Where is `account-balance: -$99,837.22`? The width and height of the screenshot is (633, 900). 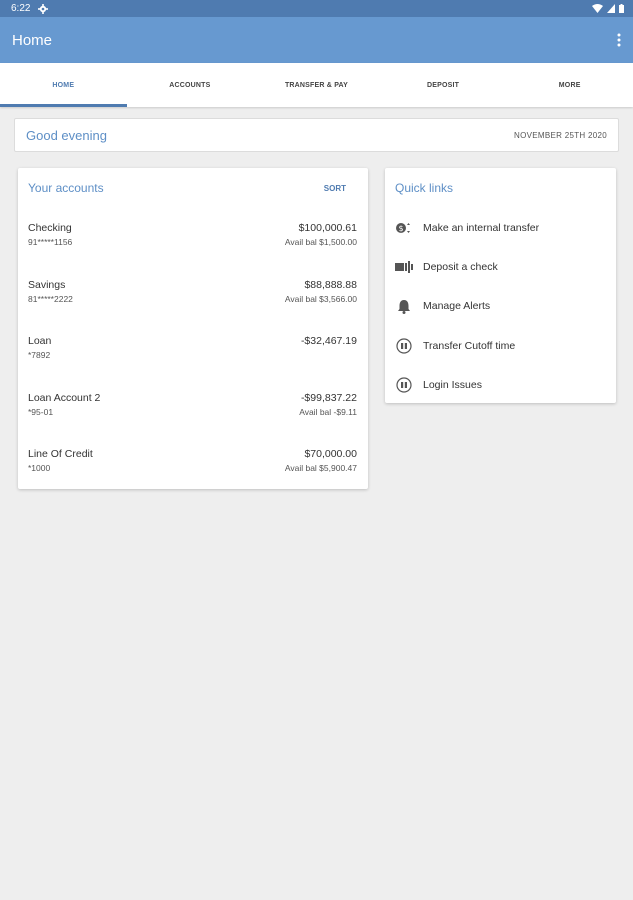 account-balance: -$99,837.22 is located at coordinates (328, 397).